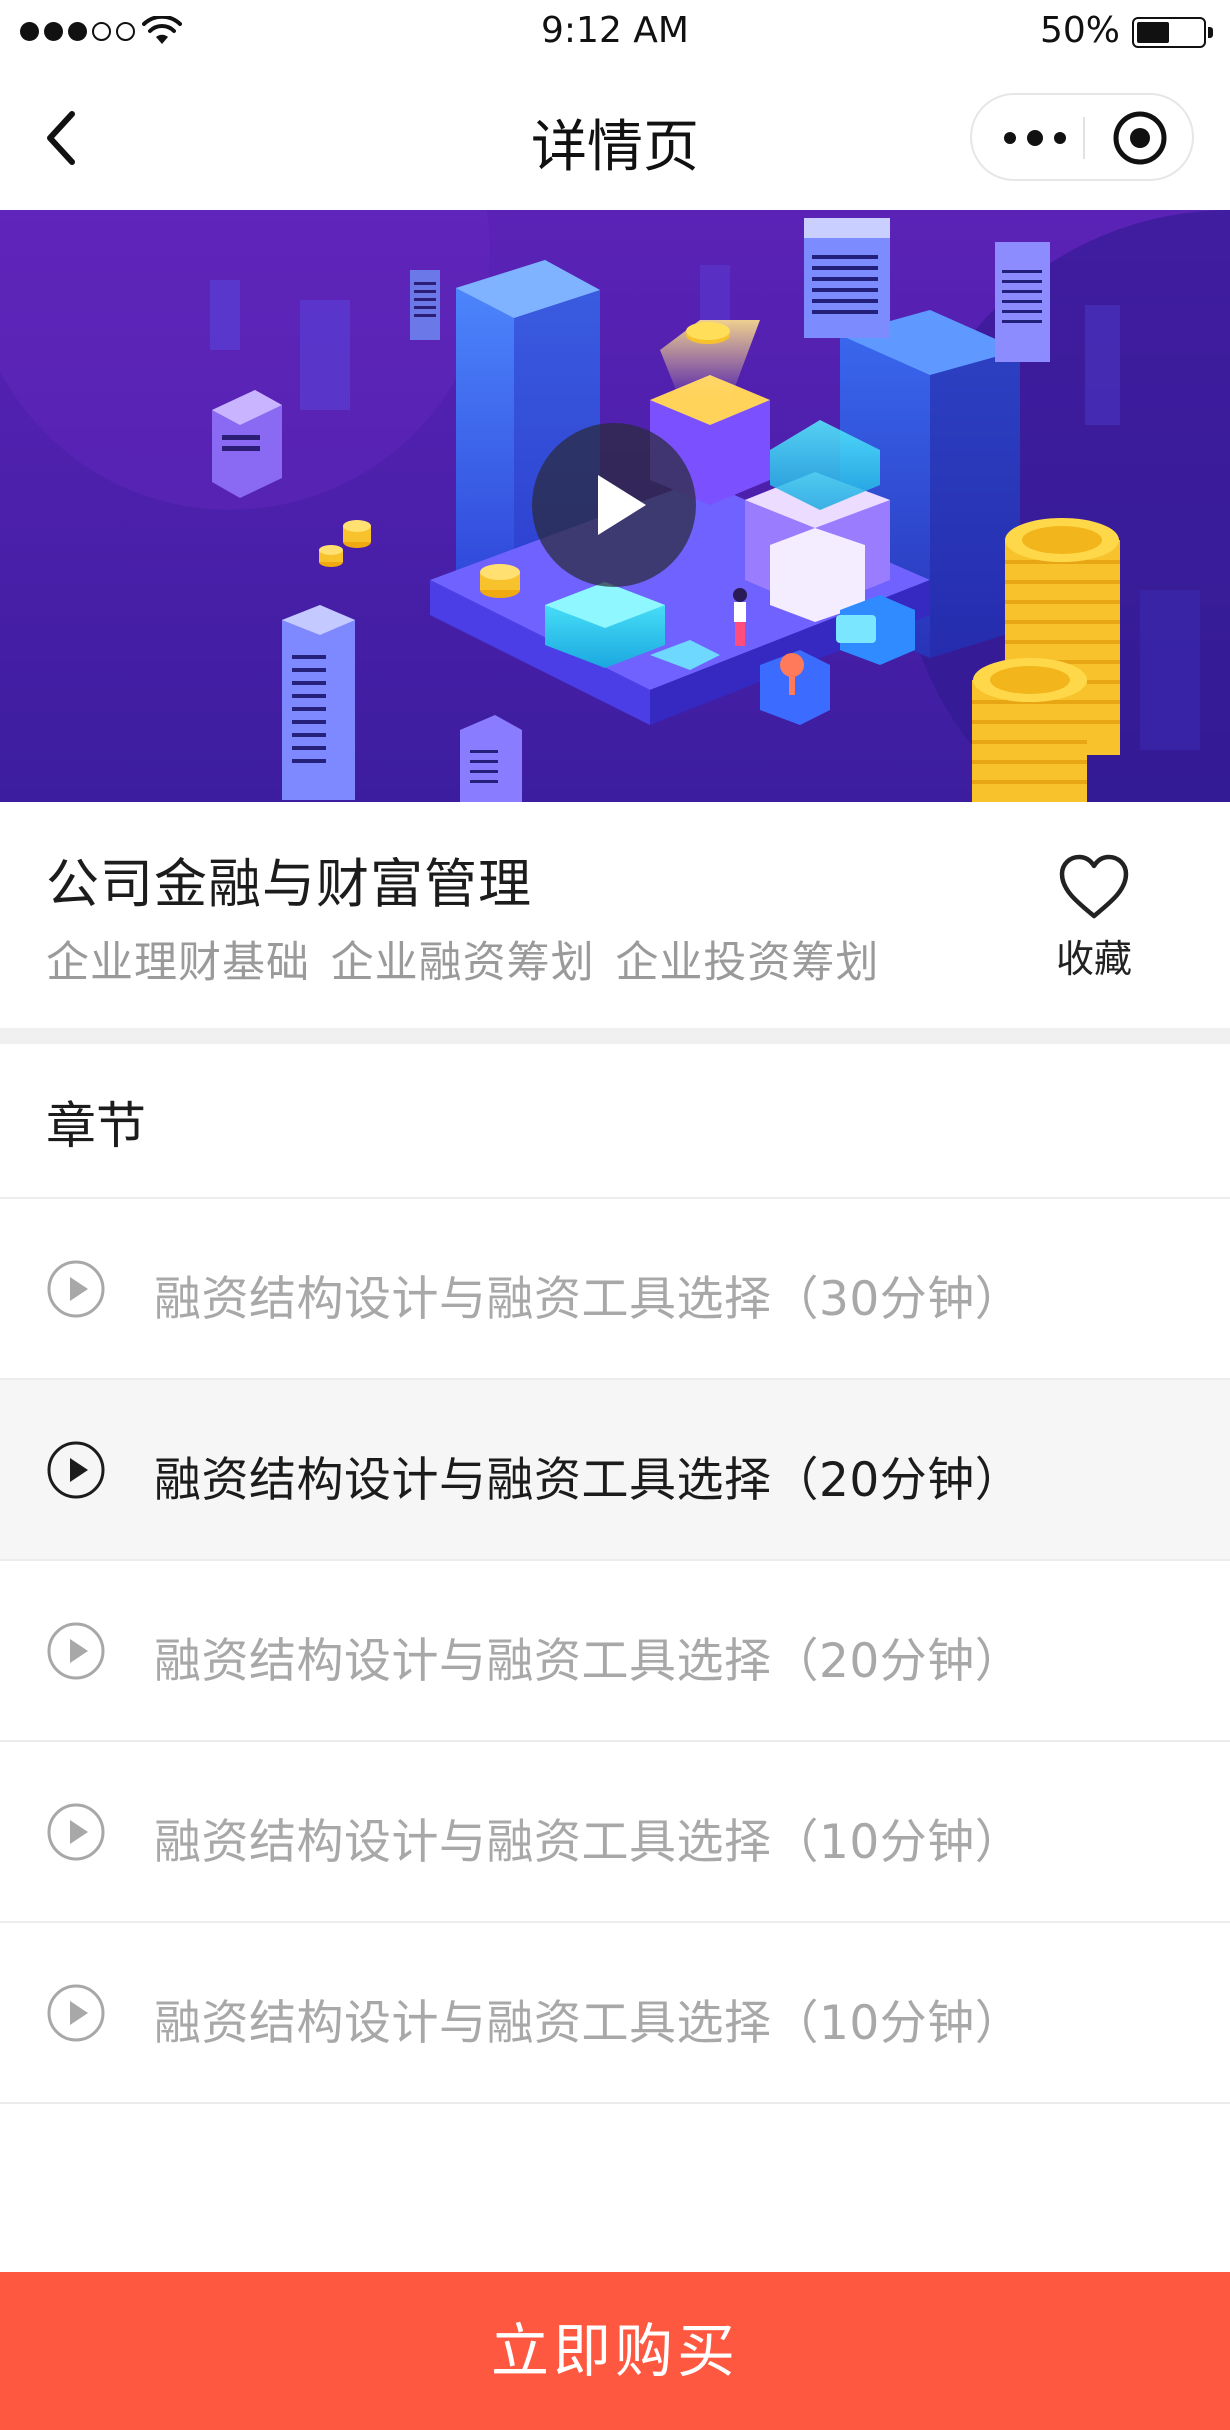 Image resolution: width=1230 pixels, height=2430 pixels. Describe the element at coordinates (1094, 886) in the screenshot. I see `heart-outline-icon` at that location.